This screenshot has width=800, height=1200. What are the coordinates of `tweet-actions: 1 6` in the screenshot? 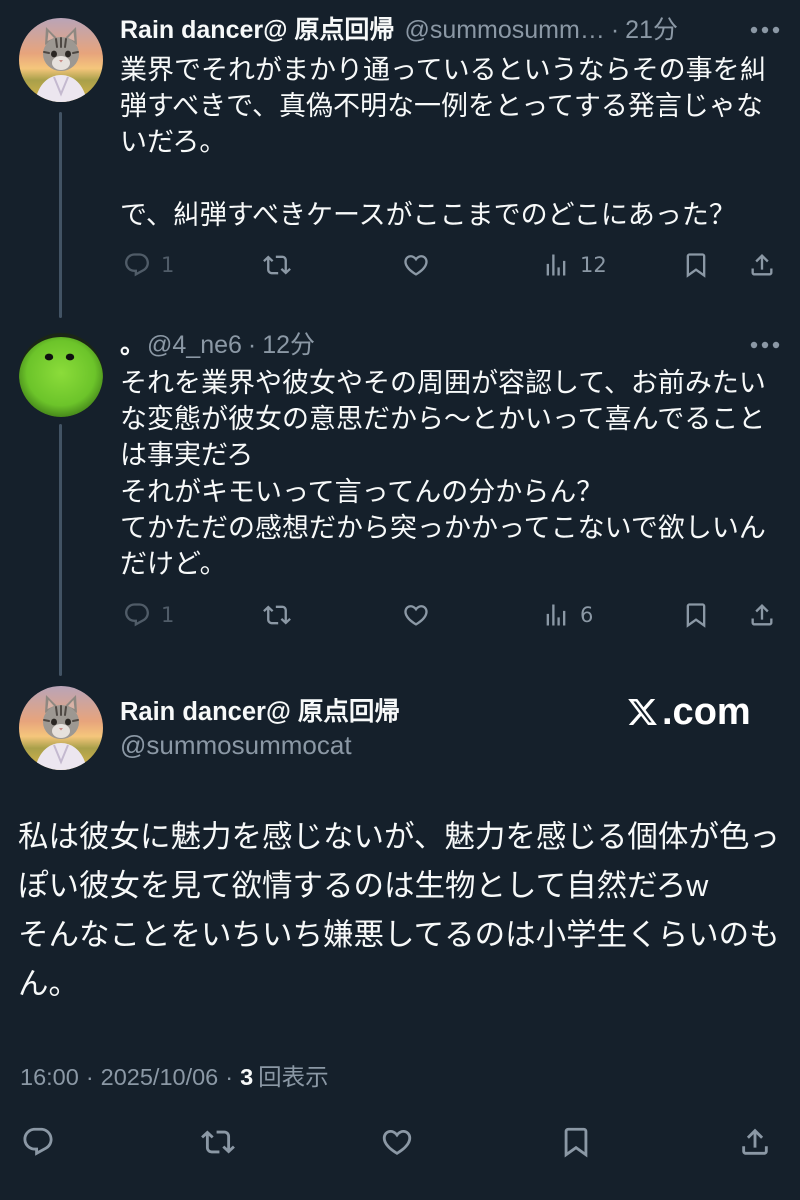 It's located at (400, 615).